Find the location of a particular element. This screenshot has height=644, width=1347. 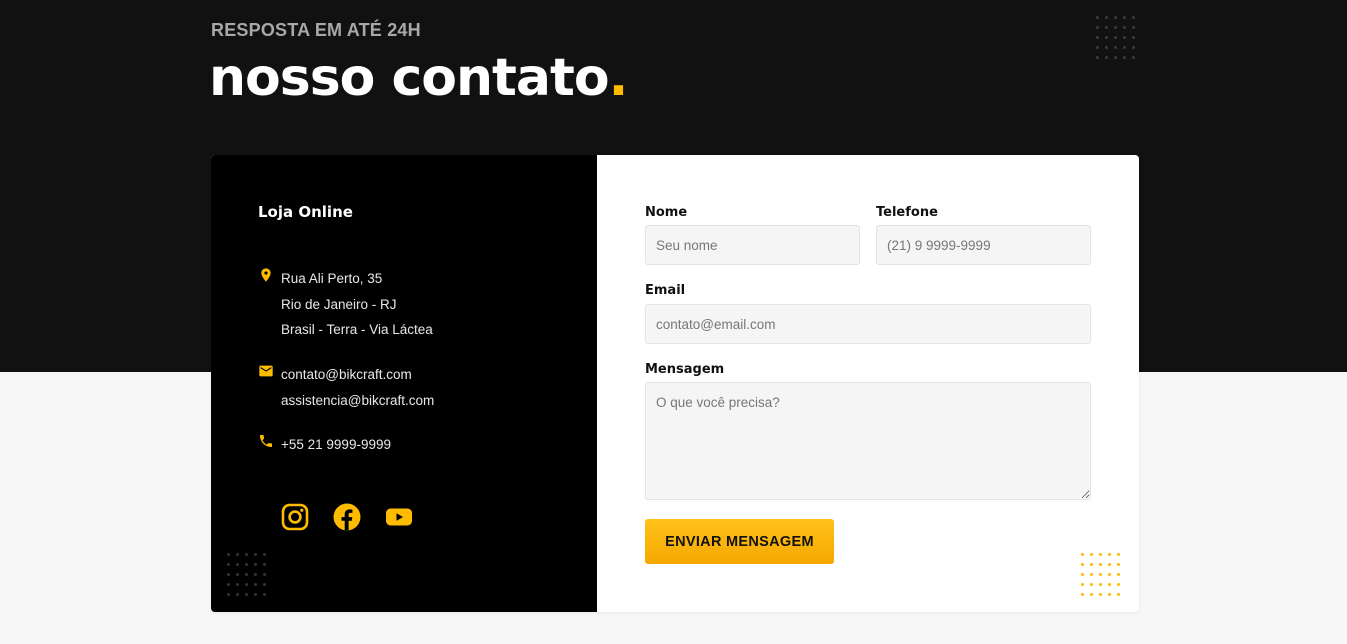

address-line: Rio de Janeiro - RJ is located at coordinates (339, 304).